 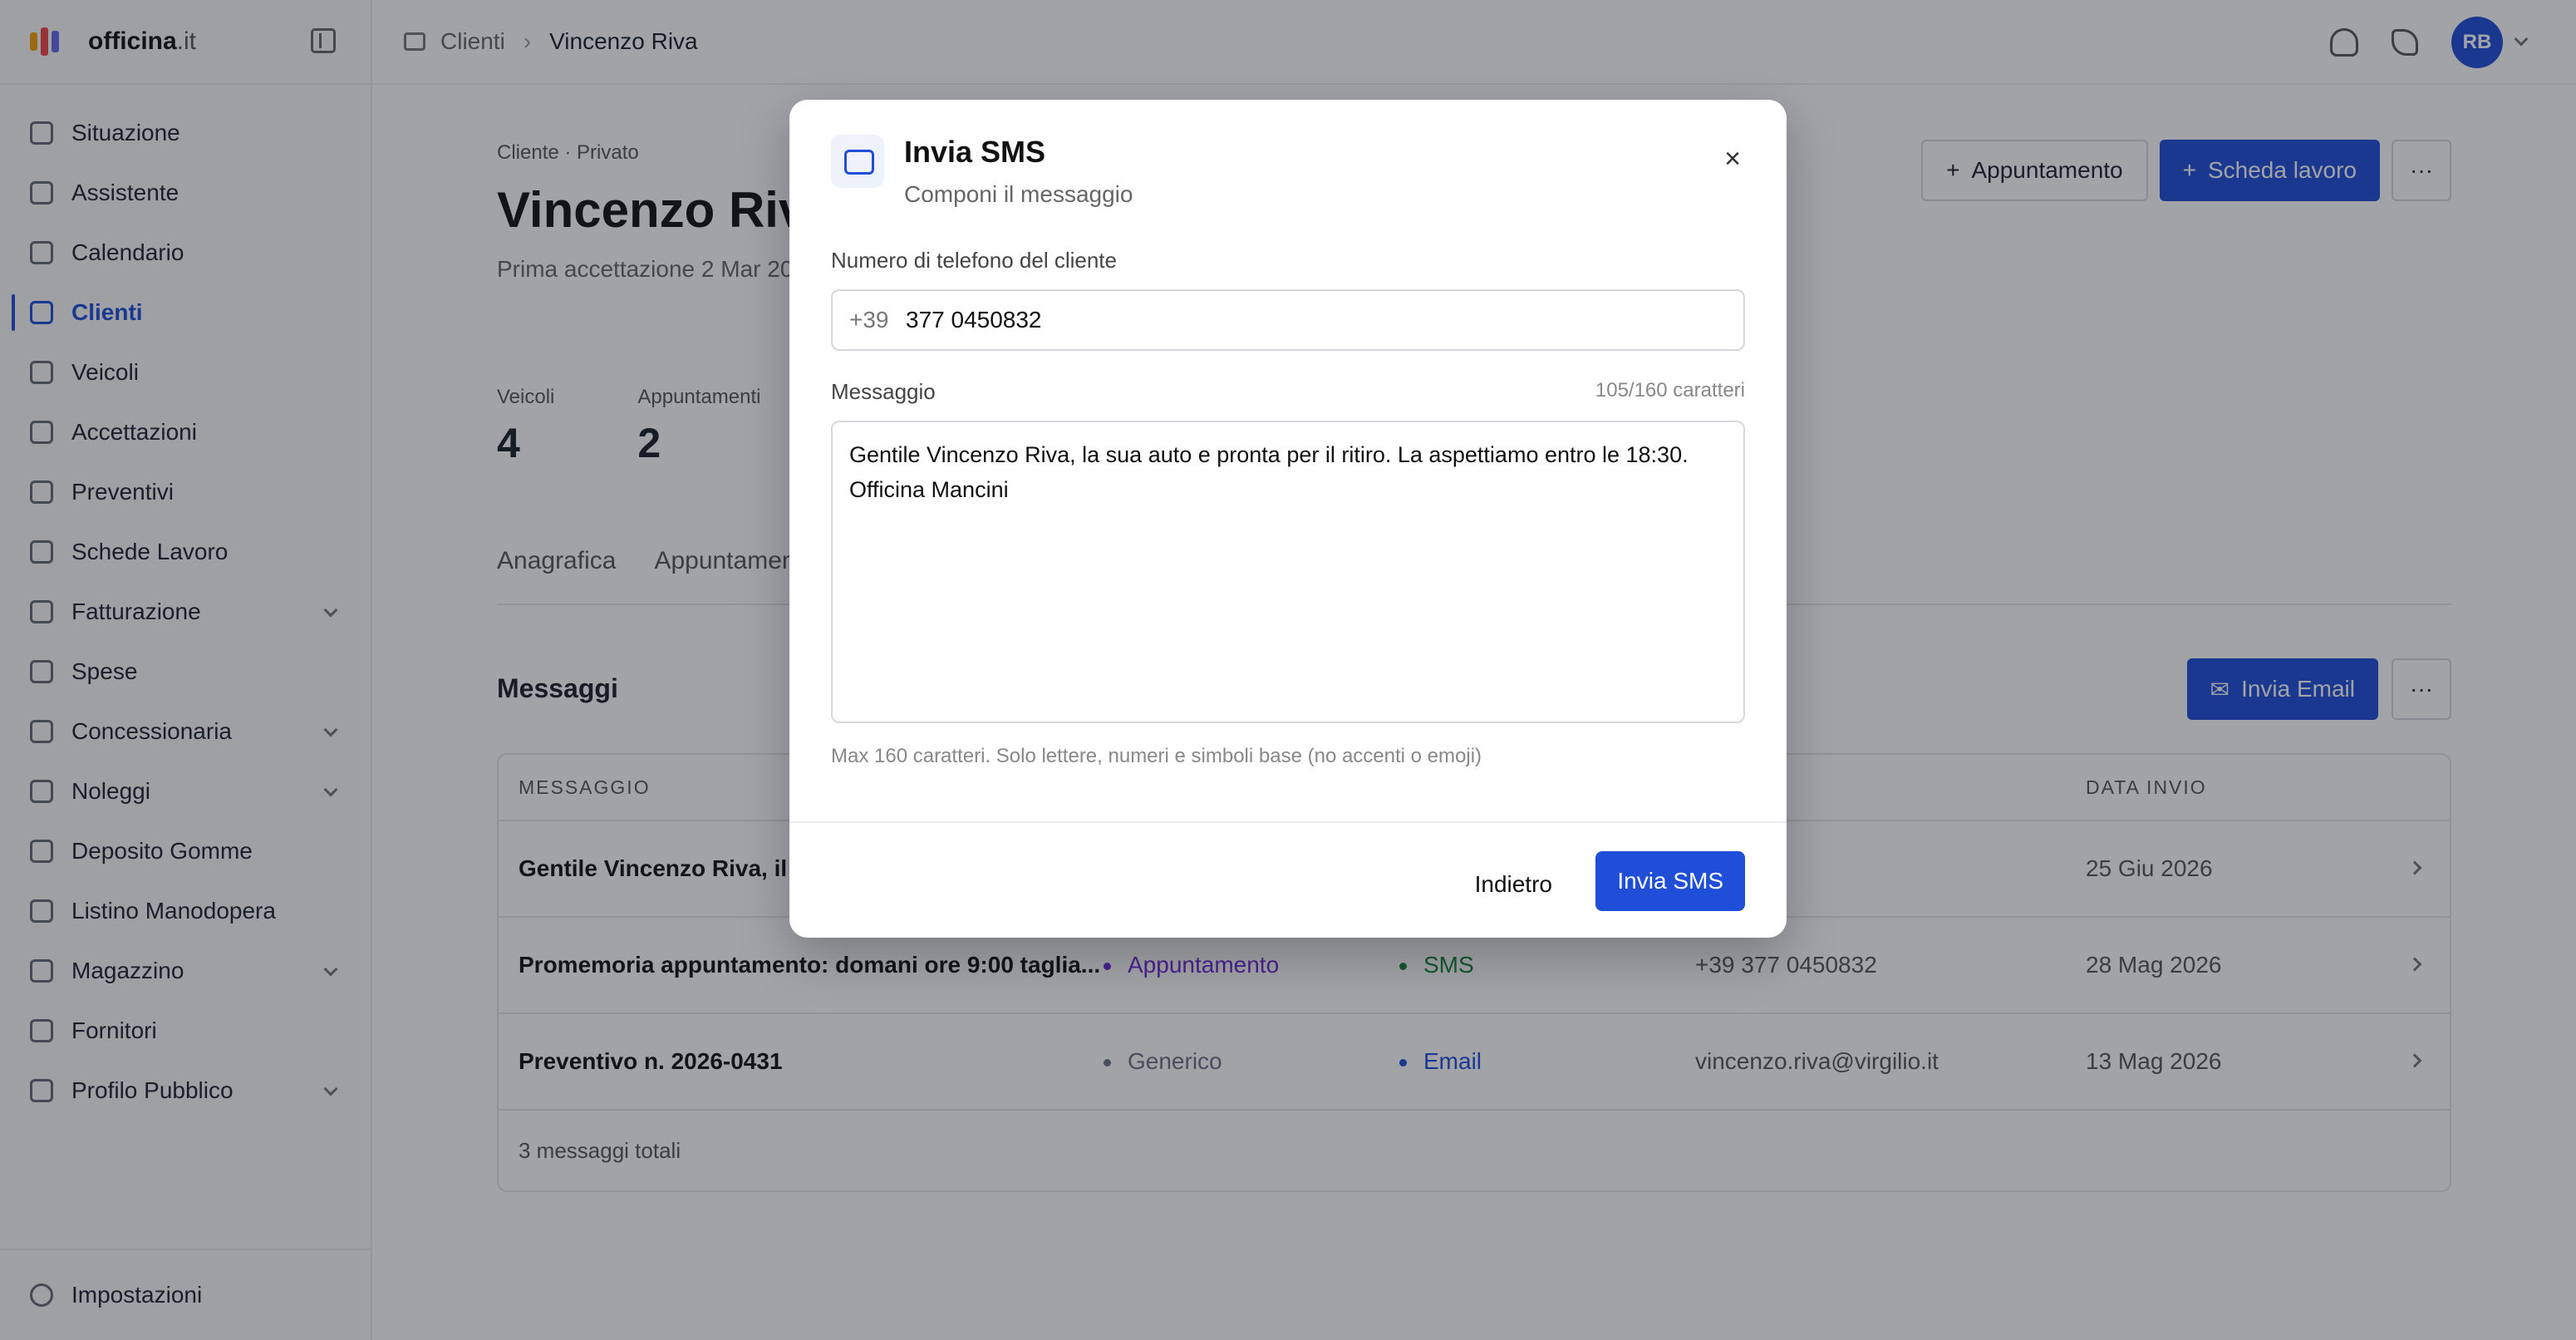 I want to click on back-button: Indietro, so click(x=1513, y=884).